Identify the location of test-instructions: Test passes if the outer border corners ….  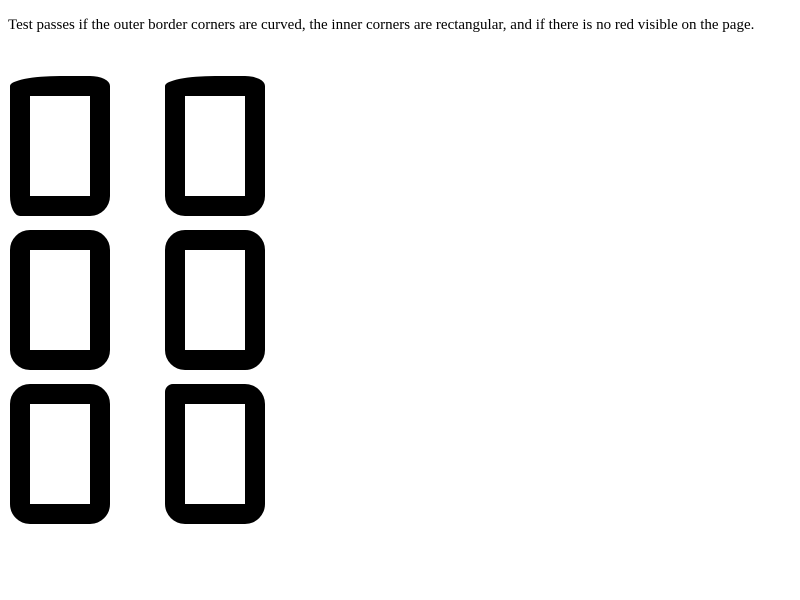
(381, 25).